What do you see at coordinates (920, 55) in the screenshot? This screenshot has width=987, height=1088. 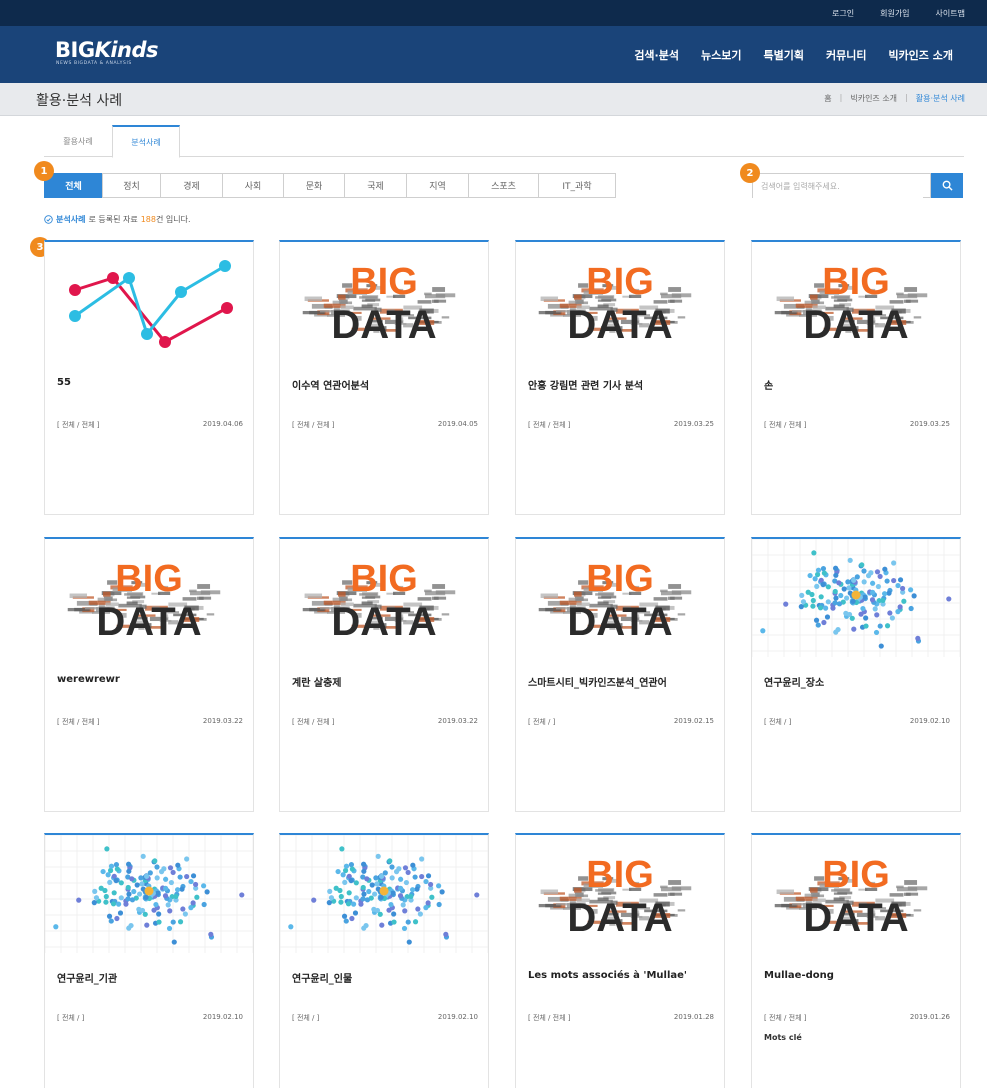 I see `menu-about: 빅카인즈 소개` at bounding box center [920, 55].